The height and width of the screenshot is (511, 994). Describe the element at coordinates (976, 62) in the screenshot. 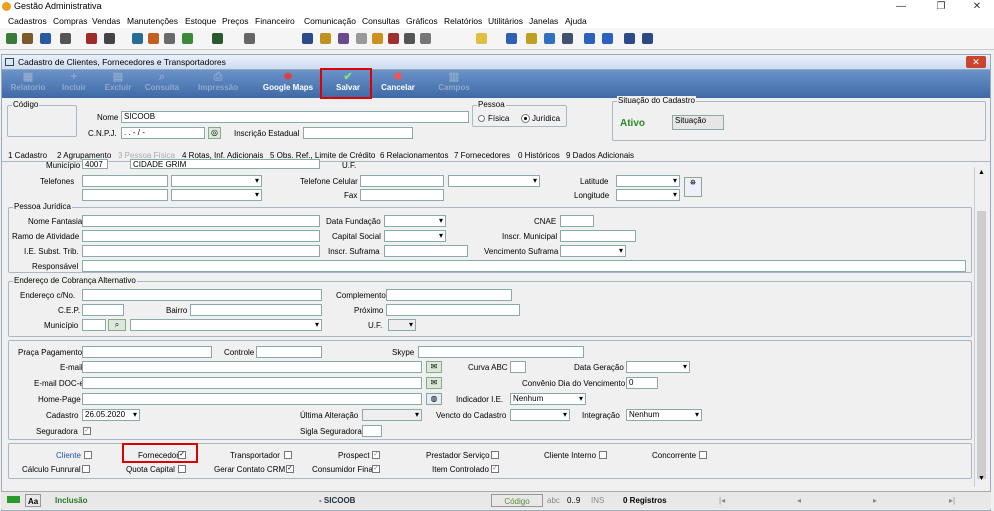

I see `form-close-button: ✕` at that location.